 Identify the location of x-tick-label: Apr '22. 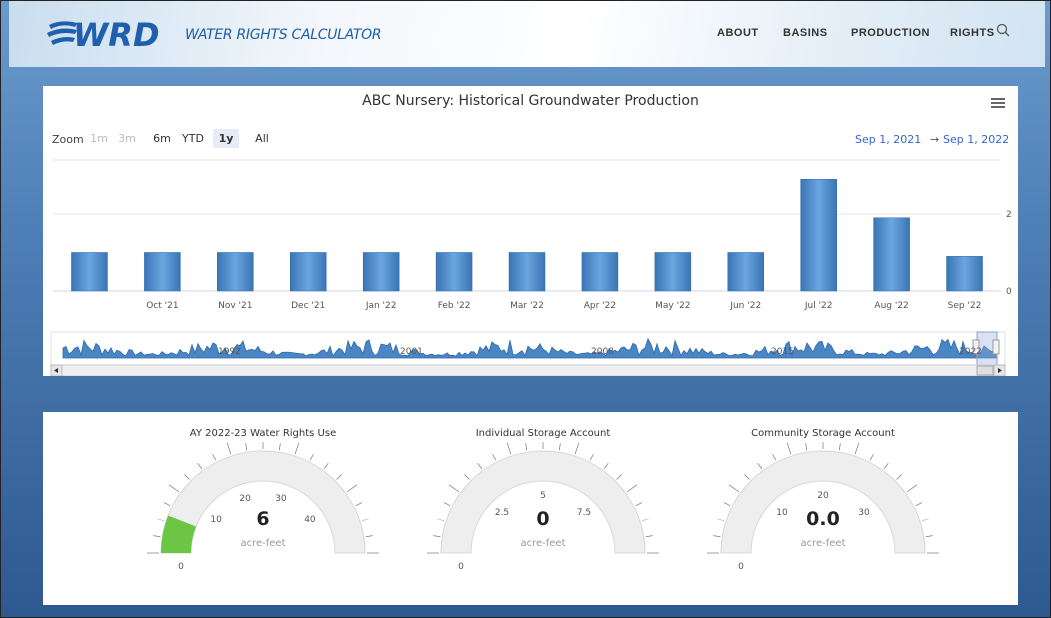
(600, 306).